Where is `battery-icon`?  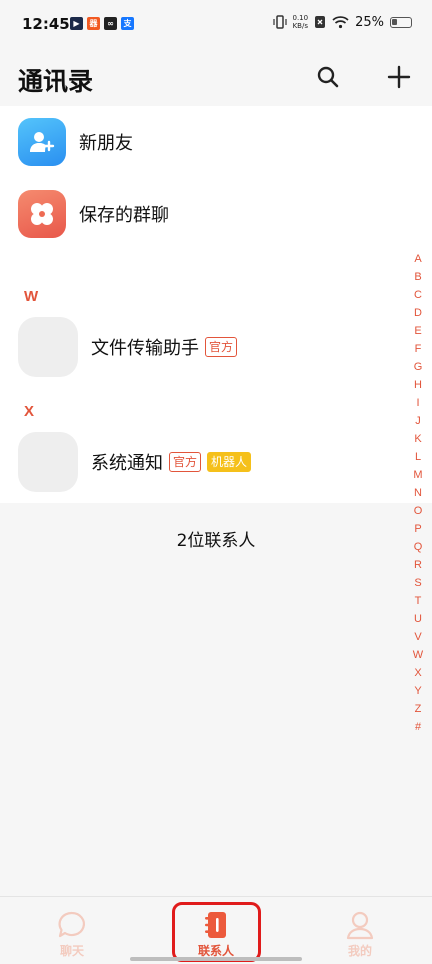 battery-icon is located at coordinates (401, 22).